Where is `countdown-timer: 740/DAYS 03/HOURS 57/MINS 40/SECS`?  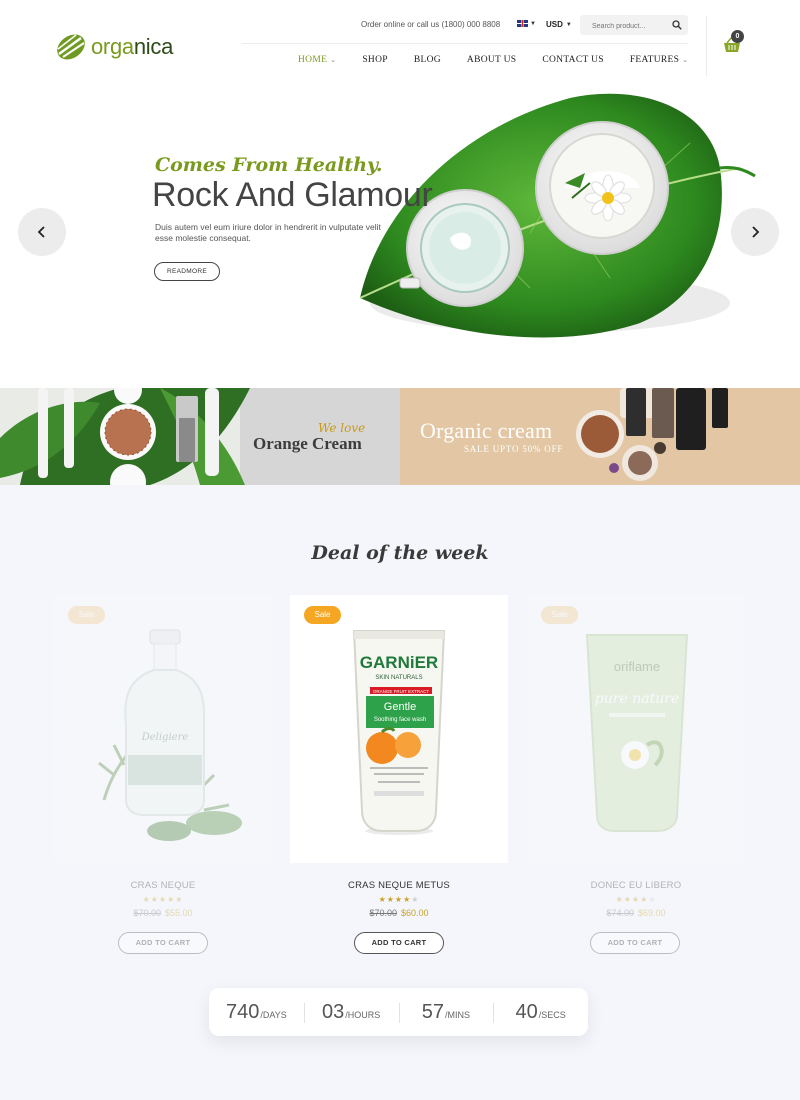 countdown-timer: 740/DAYS 03/HOURS 57/MINS 40/SECS is located at coordinates (398, 1012).